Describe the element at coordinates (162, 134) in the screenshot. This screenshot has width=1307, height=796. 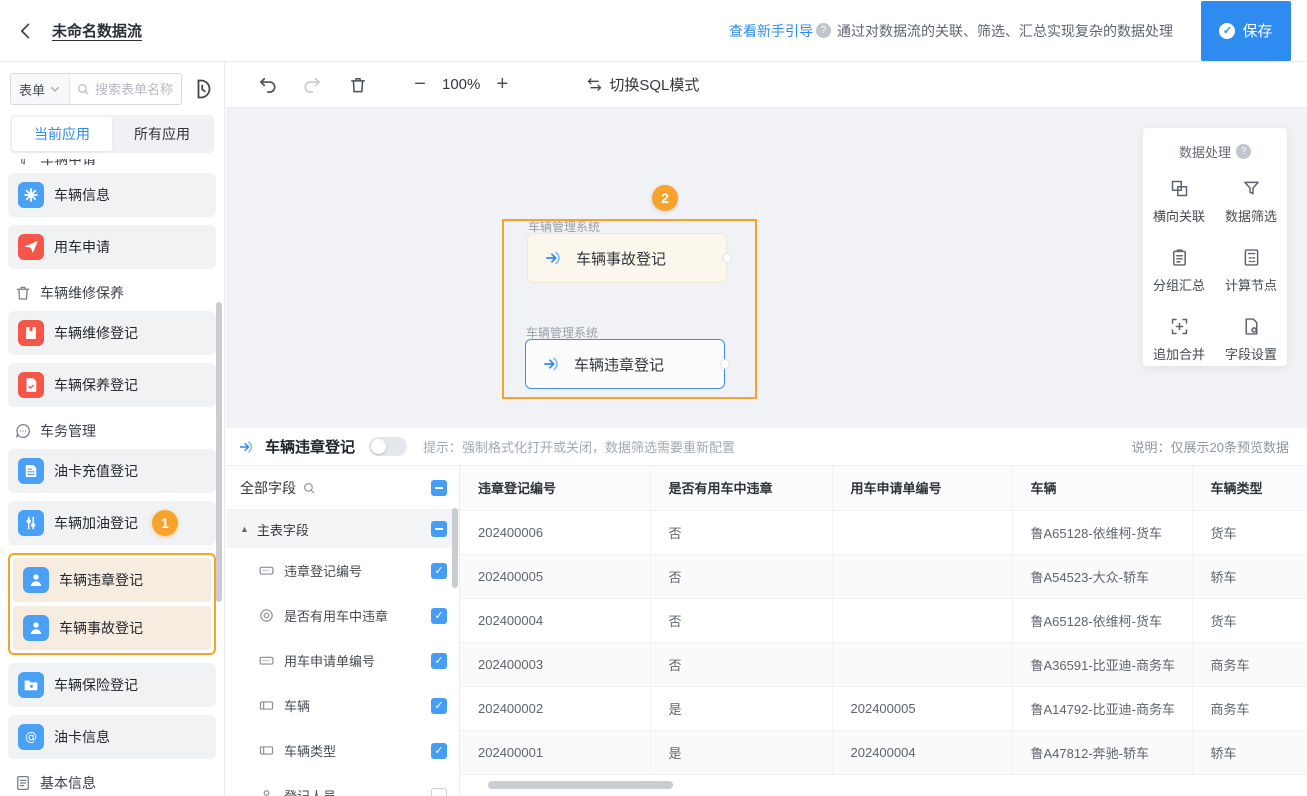
I see `tab-所有应用: 所有应用` at that location.